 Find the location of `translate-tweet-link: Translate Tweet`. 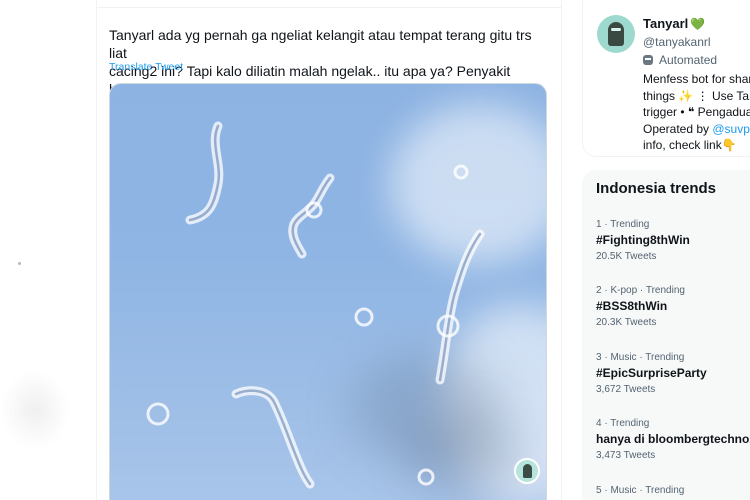

translate-tweet-link: Translate Tweet is located at coordinates (146, 67).